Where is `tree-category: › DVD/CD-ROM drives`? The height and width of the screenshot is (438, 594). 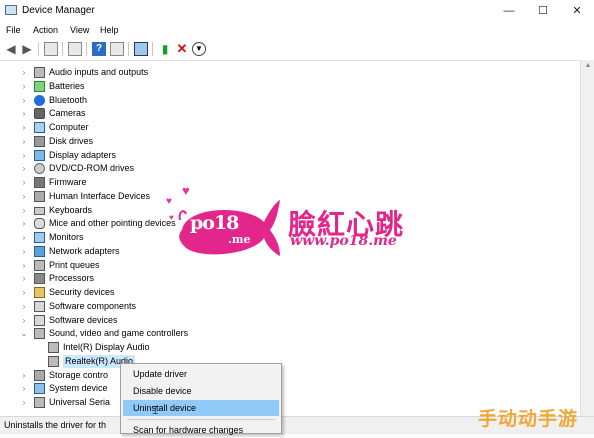 tree-category: › DVD/CD-ROM drives is located at coordinates (285, 168).